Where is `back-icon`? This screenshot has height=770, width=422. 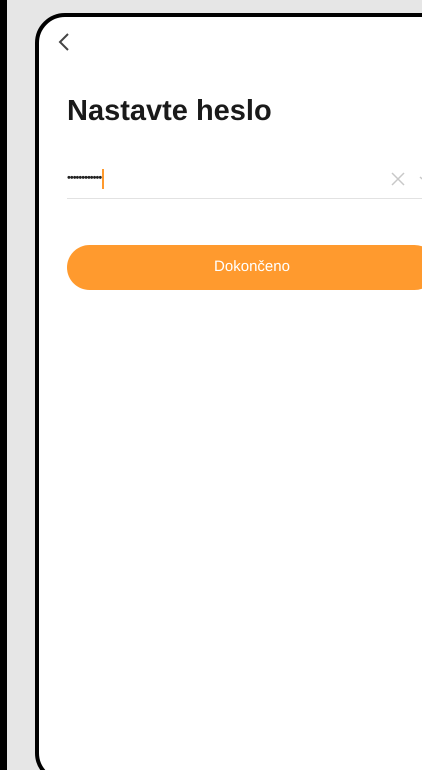
back-icon is located at coordinates (64, 42).